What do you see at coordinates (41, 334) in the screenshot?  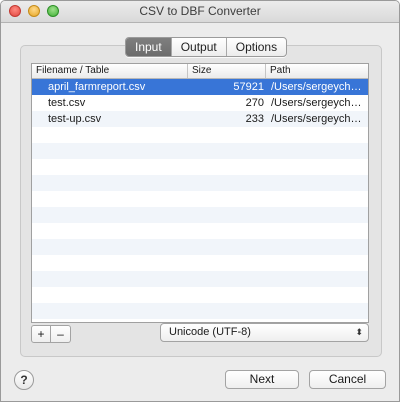 I see `add-file-button: +` at bounding box center [41, 334].